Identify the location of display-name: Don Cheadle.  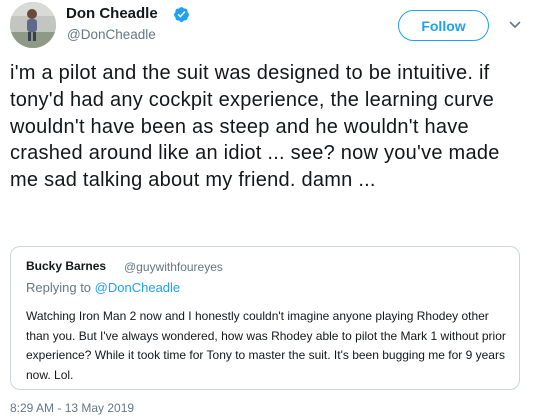
(112, 13).